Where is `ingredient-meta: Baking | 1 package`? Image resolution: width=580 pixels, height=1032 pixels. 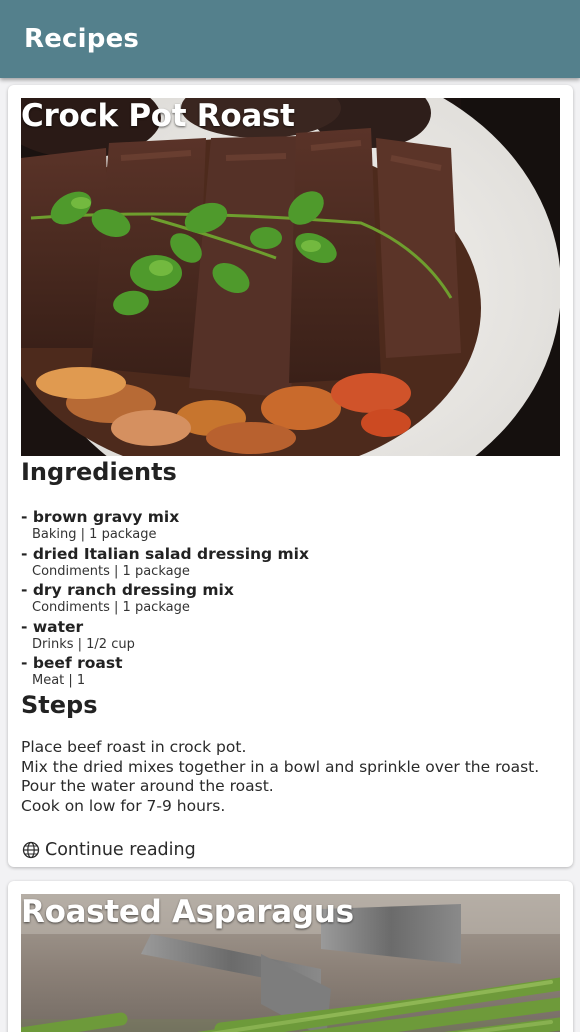
ingredient-meta: Baking | 1 package is located at coordinates (94, 534).